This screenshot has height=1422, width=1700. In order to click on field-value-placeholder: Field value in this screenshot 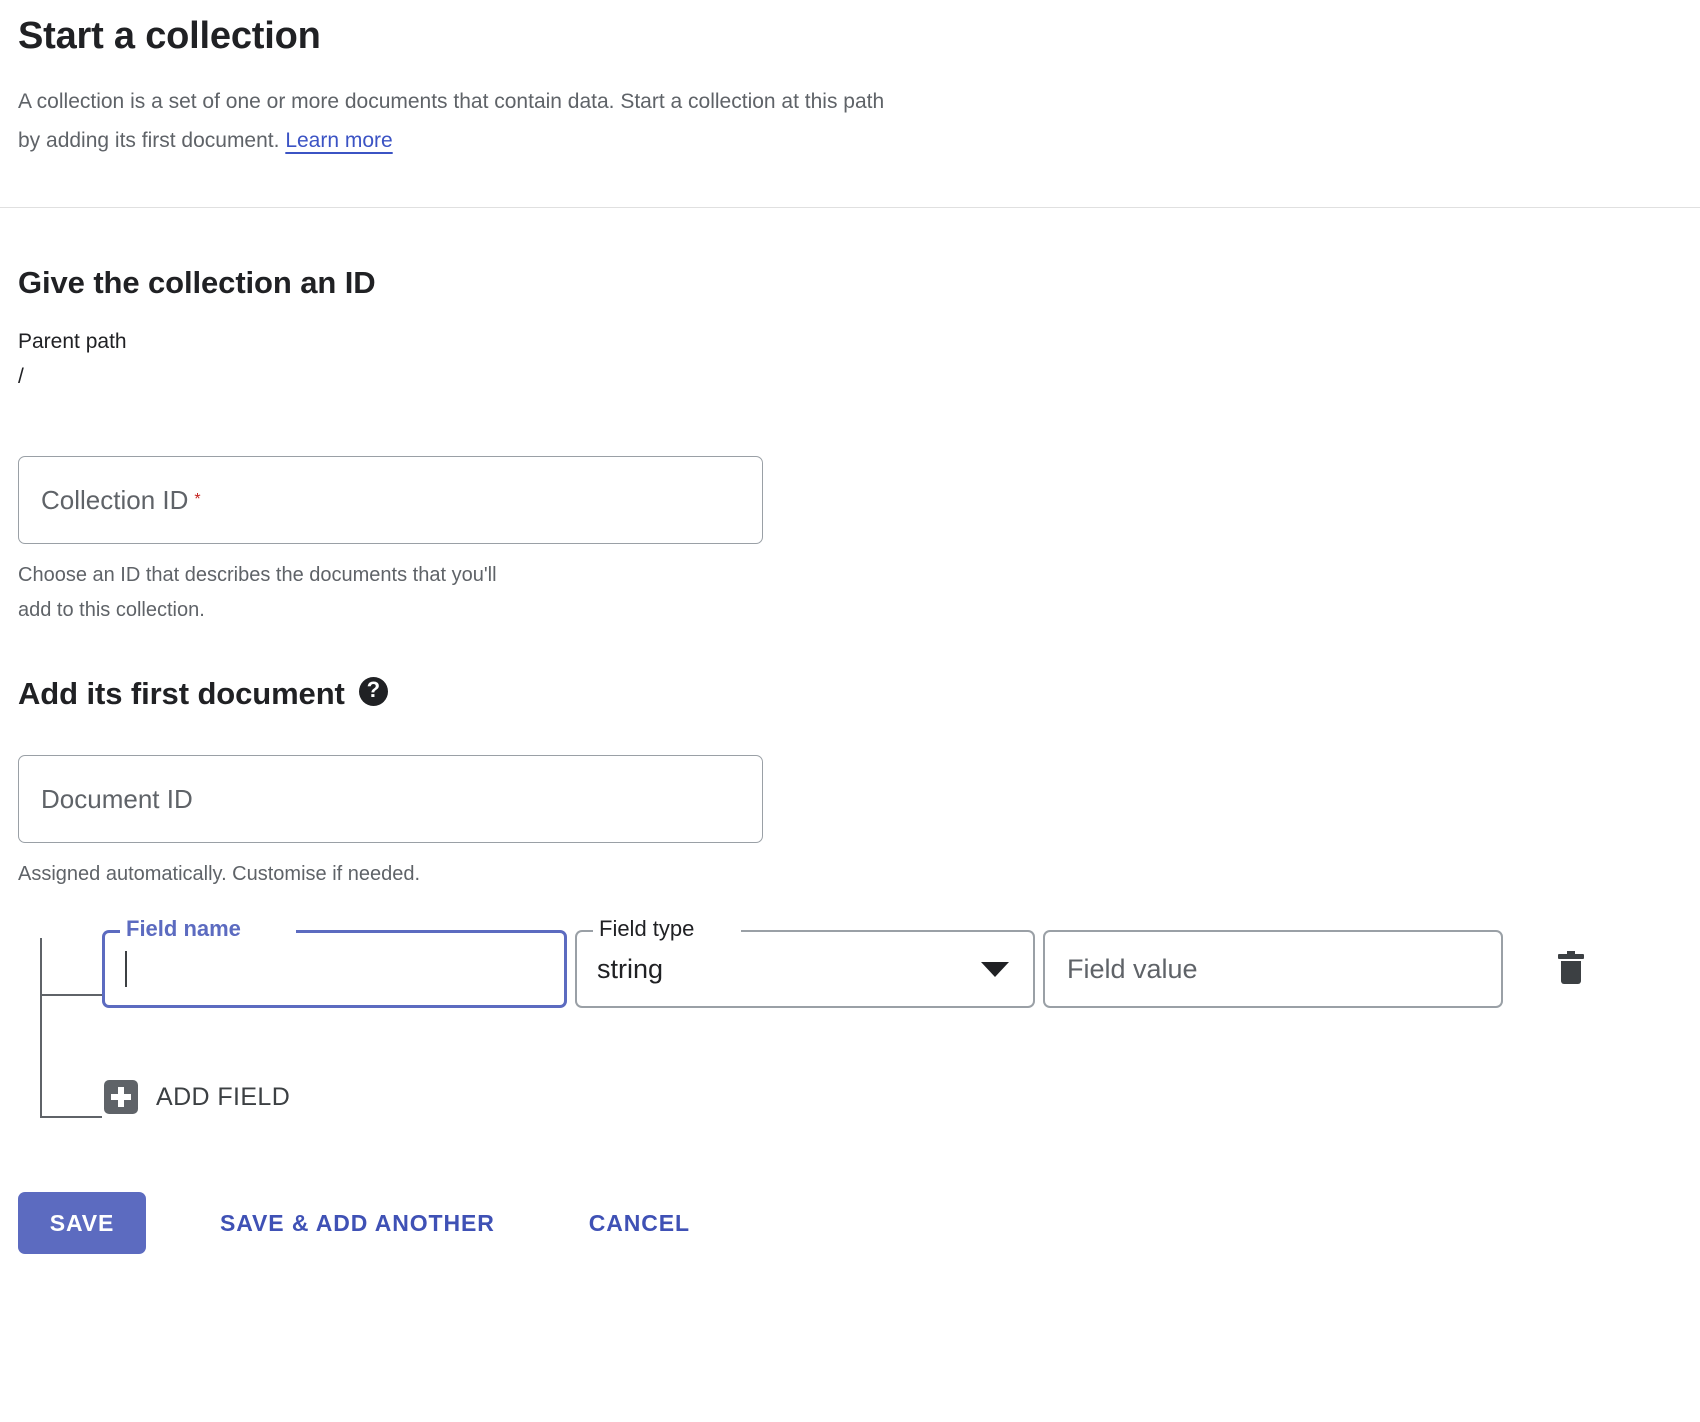, I will do `click(1132, 969)`.